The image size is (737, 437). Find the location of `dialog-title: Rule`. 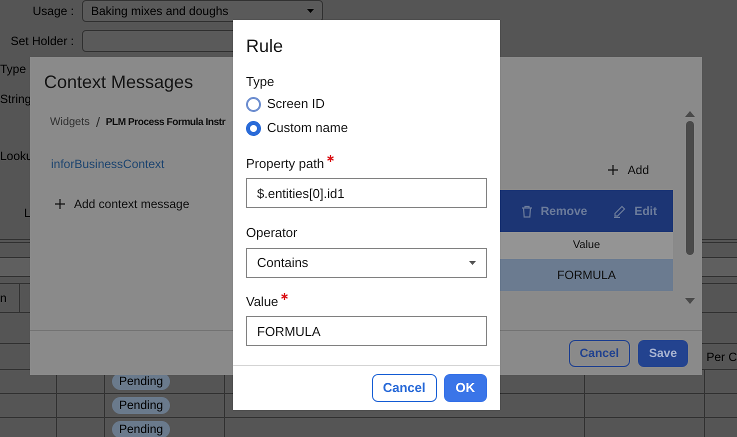

dialog-title: Rule is located at coordinates (265, 46).